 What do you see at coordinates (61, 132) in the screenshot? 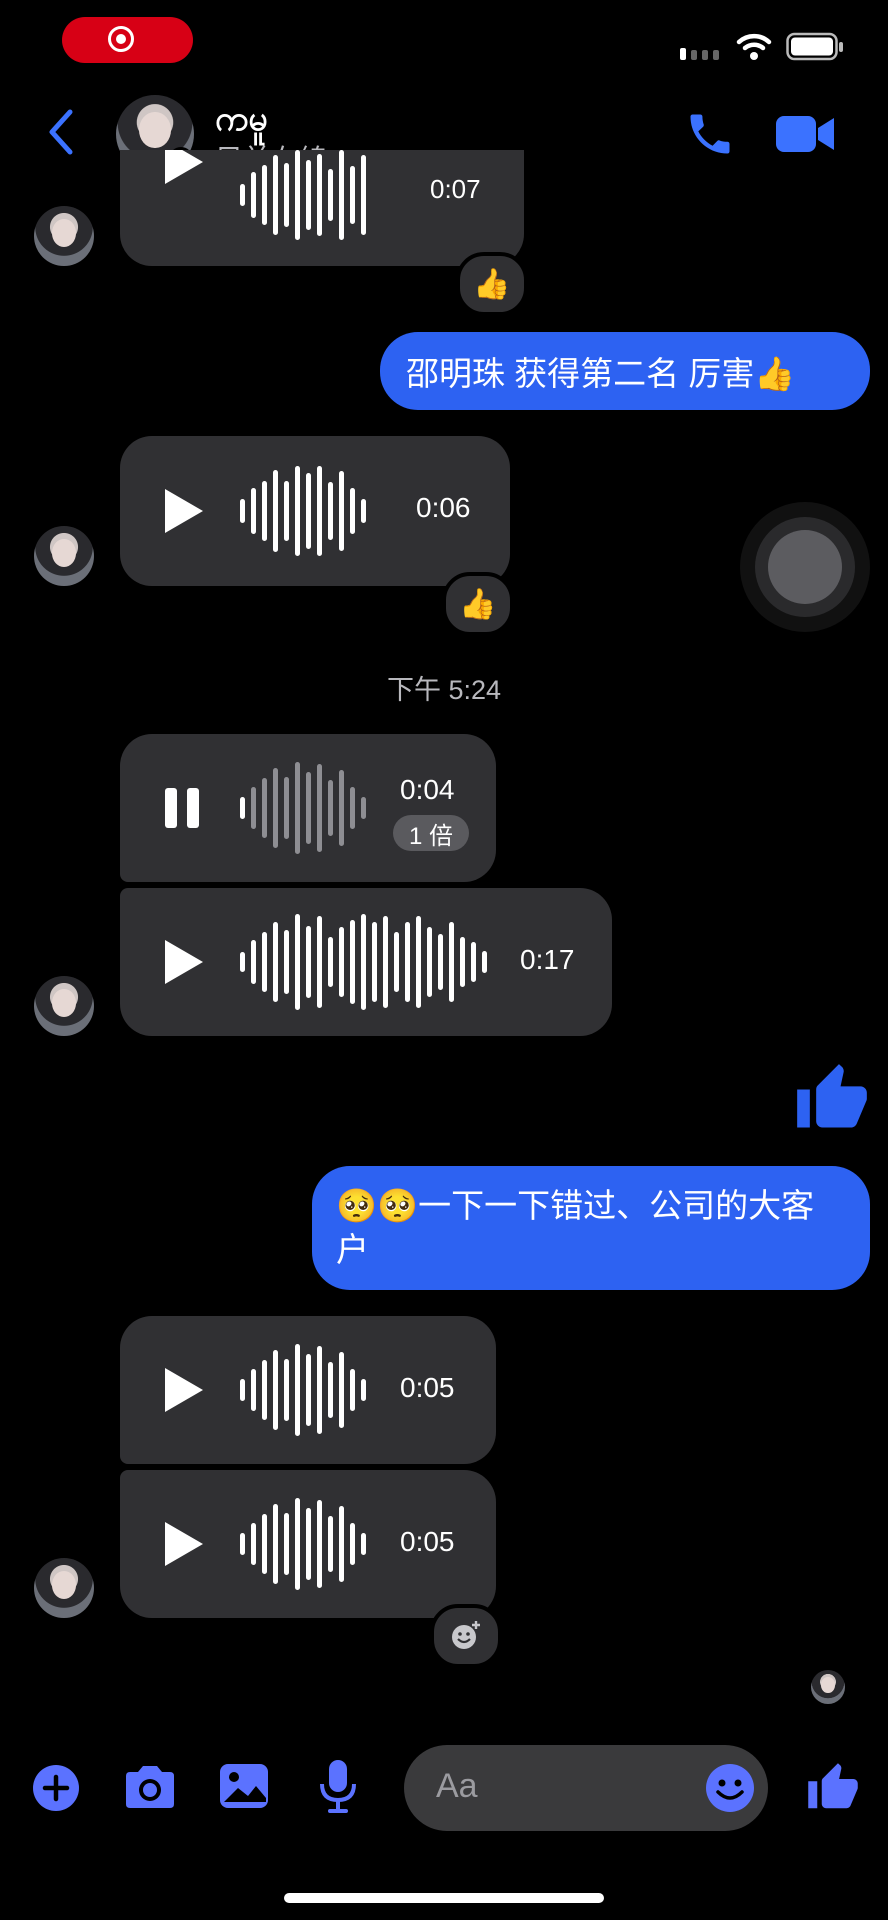
I see `back-arrow-icon` at bounding box center [61, 132].